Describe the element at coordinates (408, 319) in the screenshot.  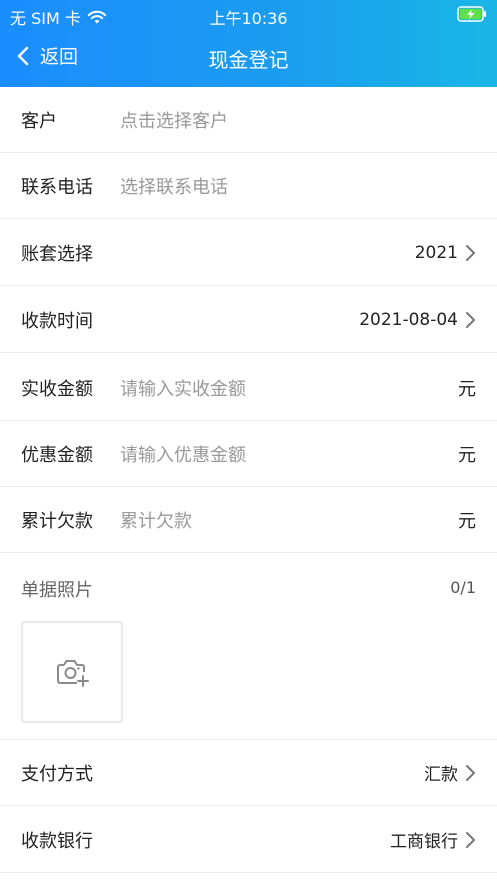
I see `receipt-time-value: 2021-08-04` at that location.